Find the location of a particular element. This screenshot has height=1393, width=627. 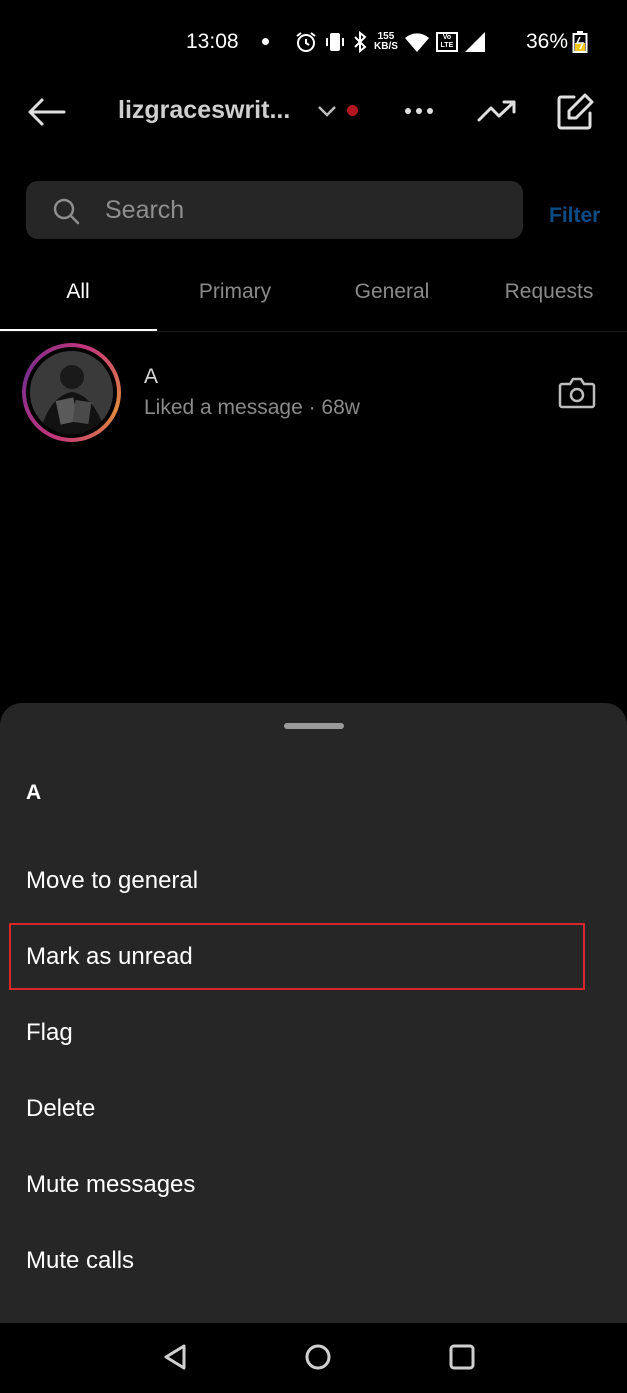

bluetooth-icon is located at coordinates (360, 42).